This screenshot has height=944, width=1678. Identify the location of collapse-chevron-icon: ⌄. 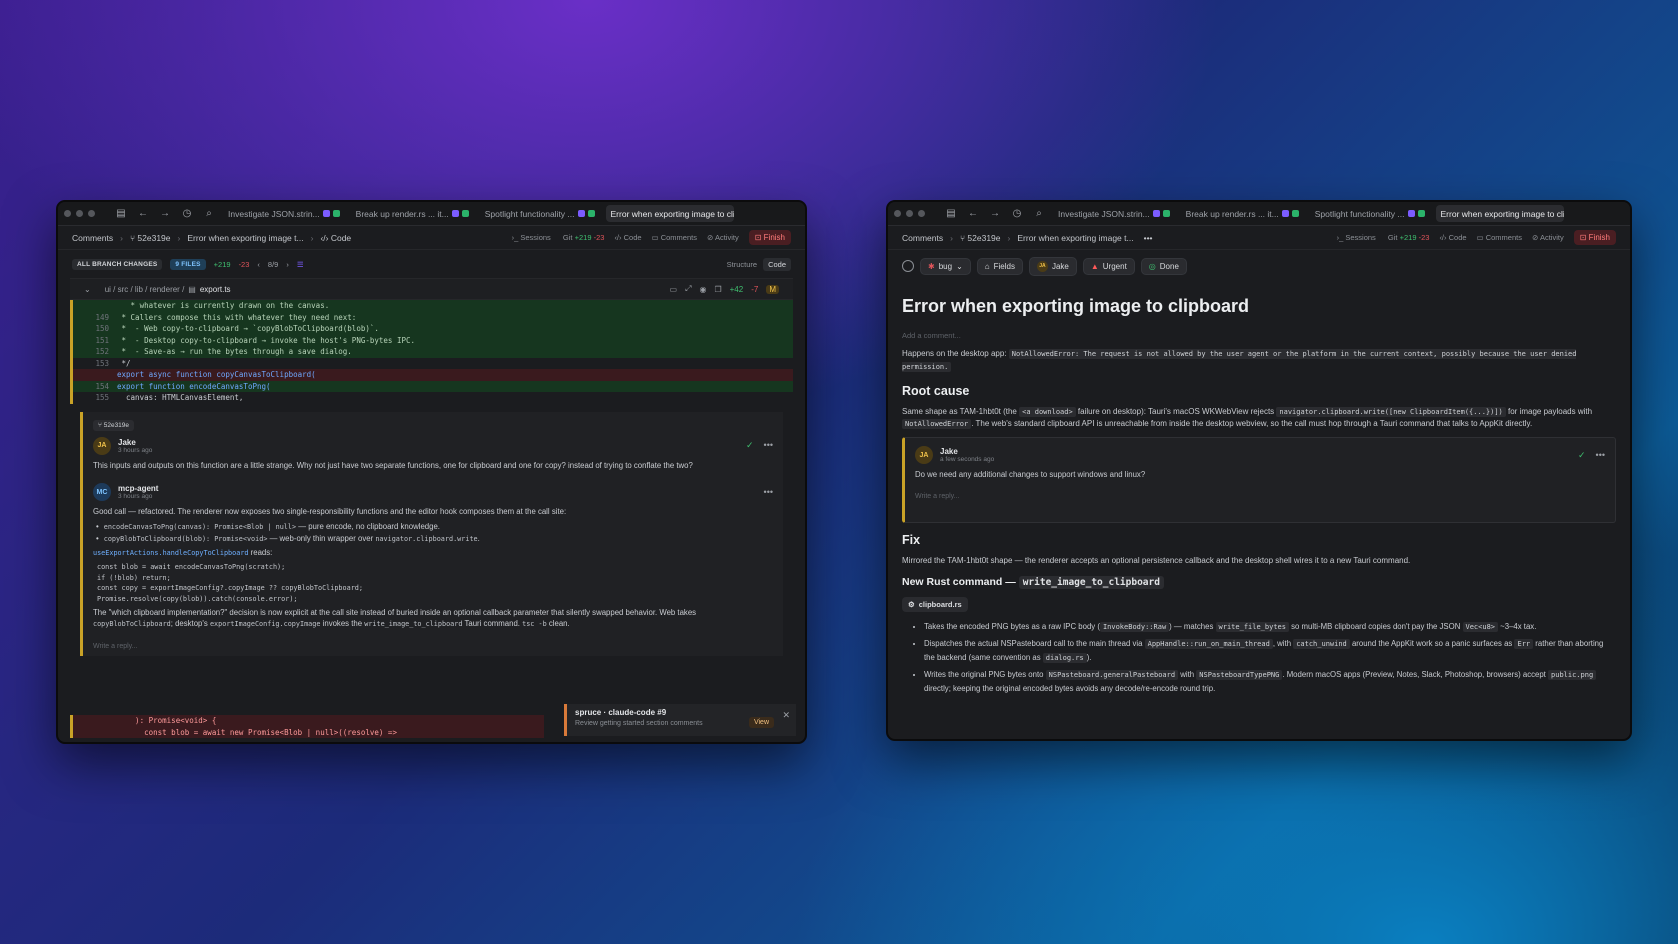
(87, 289).